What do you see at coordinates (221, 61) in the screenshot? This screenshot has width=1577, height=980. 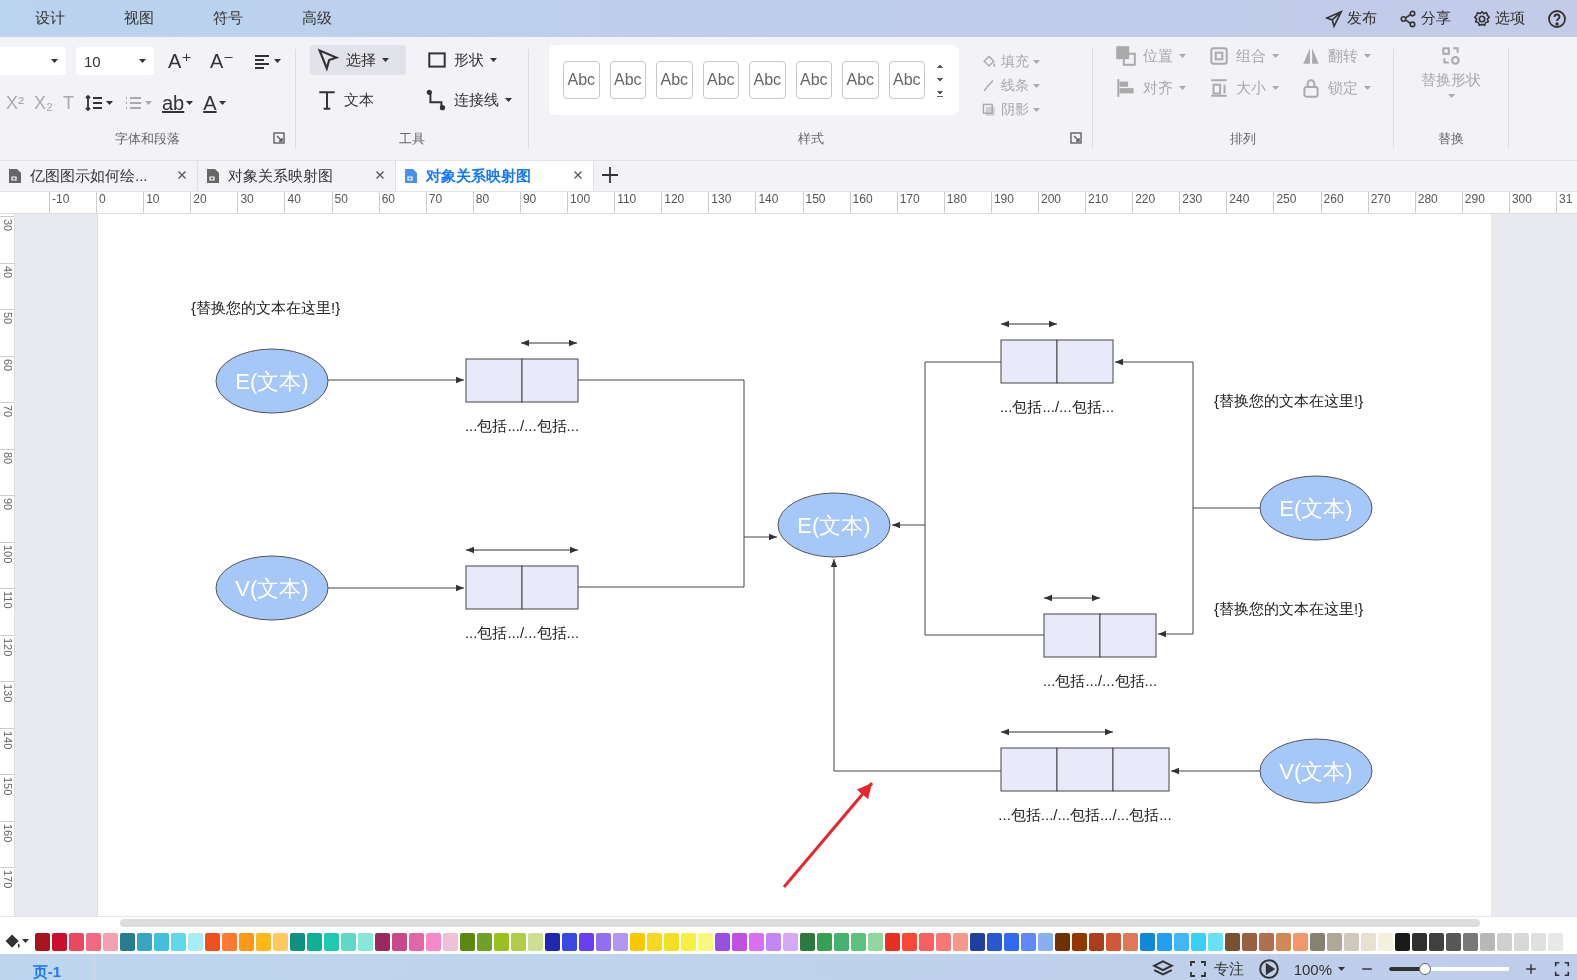 I see `font-size-step-button: A⁻` at bounding box center [221, 61].